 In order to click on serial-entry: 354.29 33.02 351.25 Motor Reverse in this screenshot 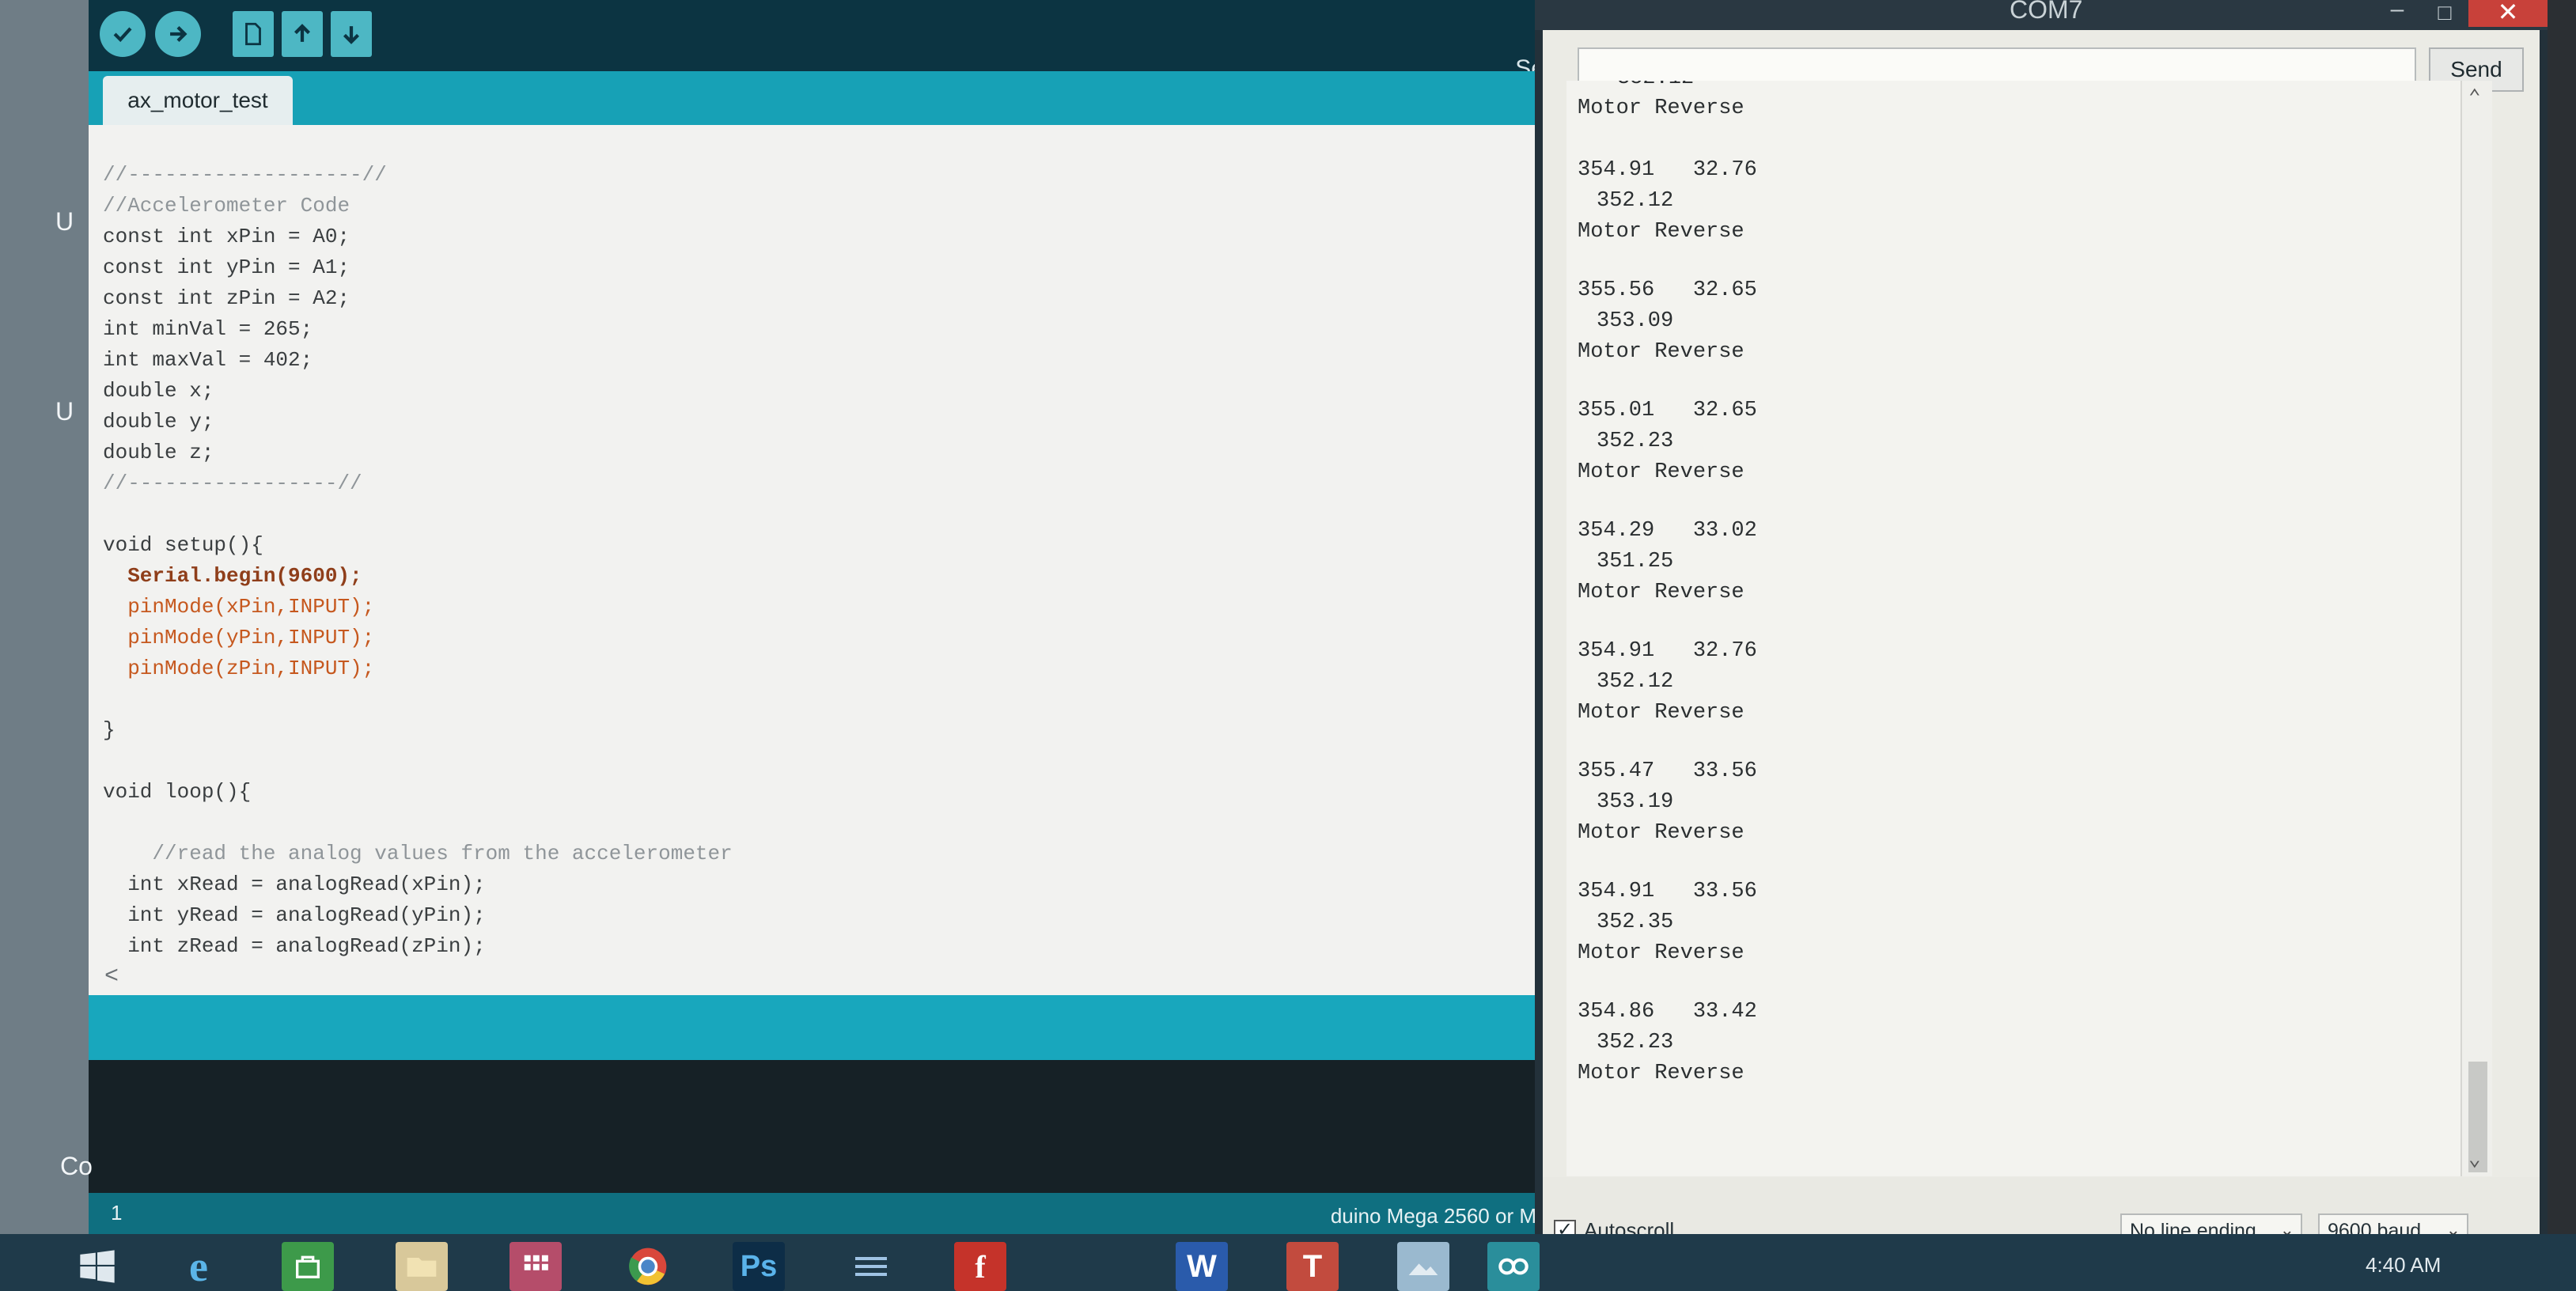, I will do `click(1815, 565)`.